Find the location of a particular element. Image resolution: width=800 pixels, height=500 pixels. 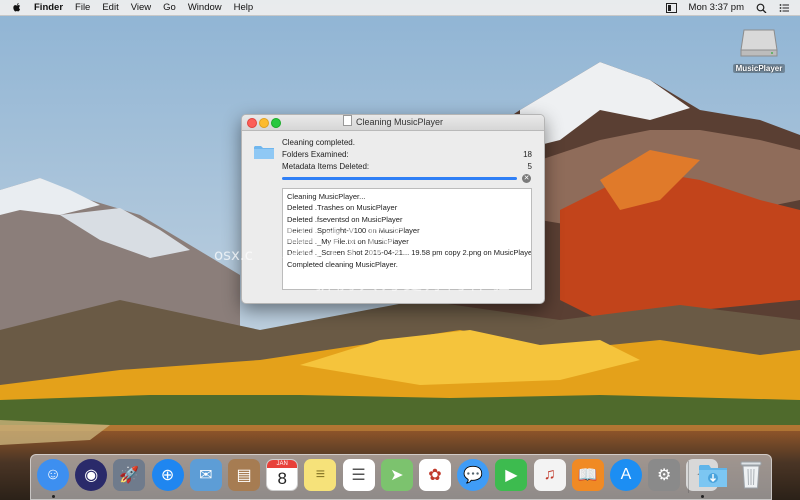

finder-glyph: ☺ is located at coordinates (53, 474).